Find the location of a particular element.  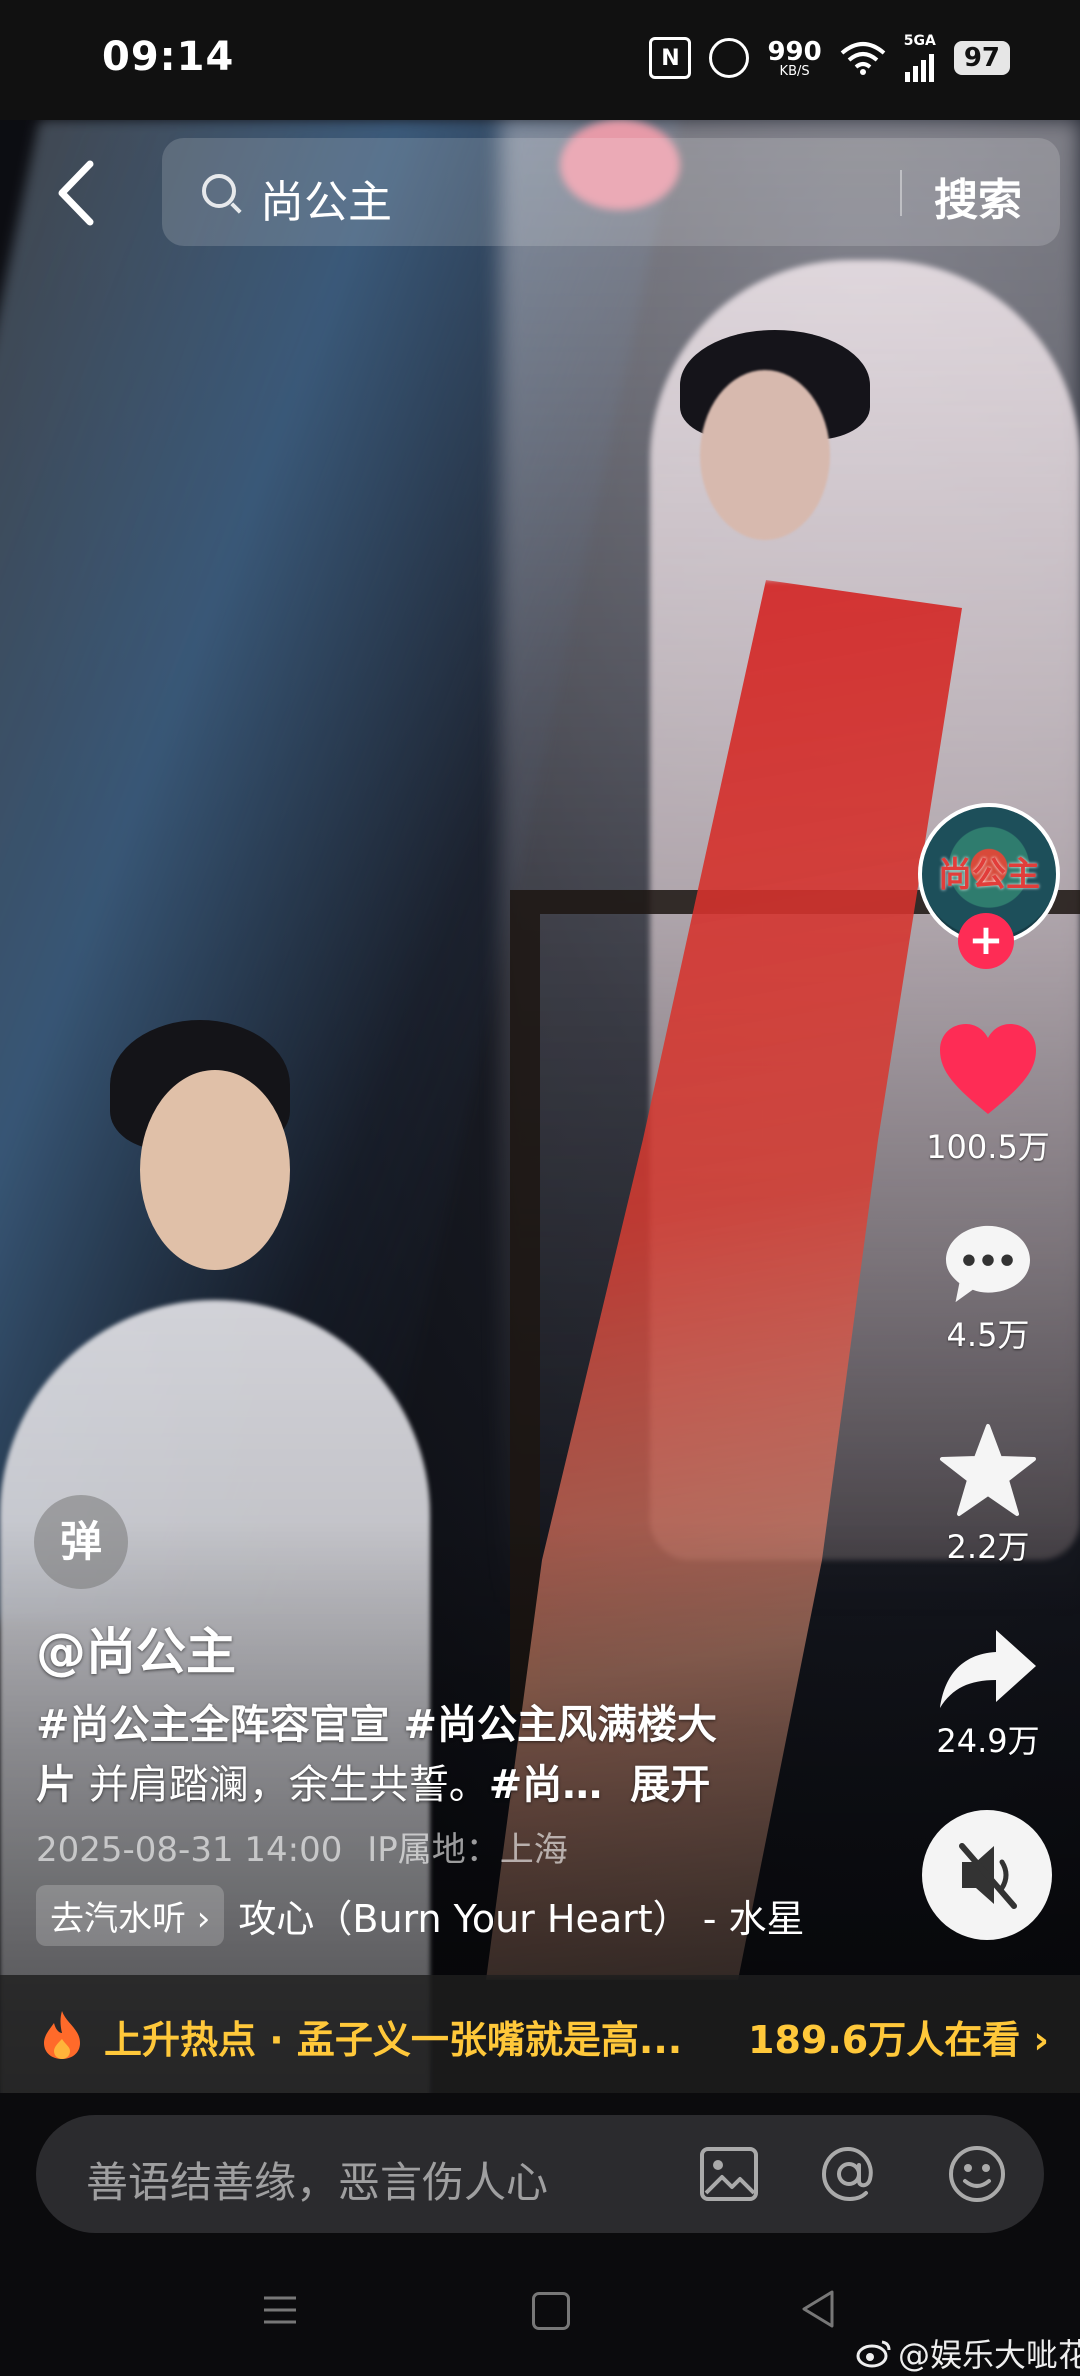

author-name: @尚公主 is located at coordinates (136, 1648).